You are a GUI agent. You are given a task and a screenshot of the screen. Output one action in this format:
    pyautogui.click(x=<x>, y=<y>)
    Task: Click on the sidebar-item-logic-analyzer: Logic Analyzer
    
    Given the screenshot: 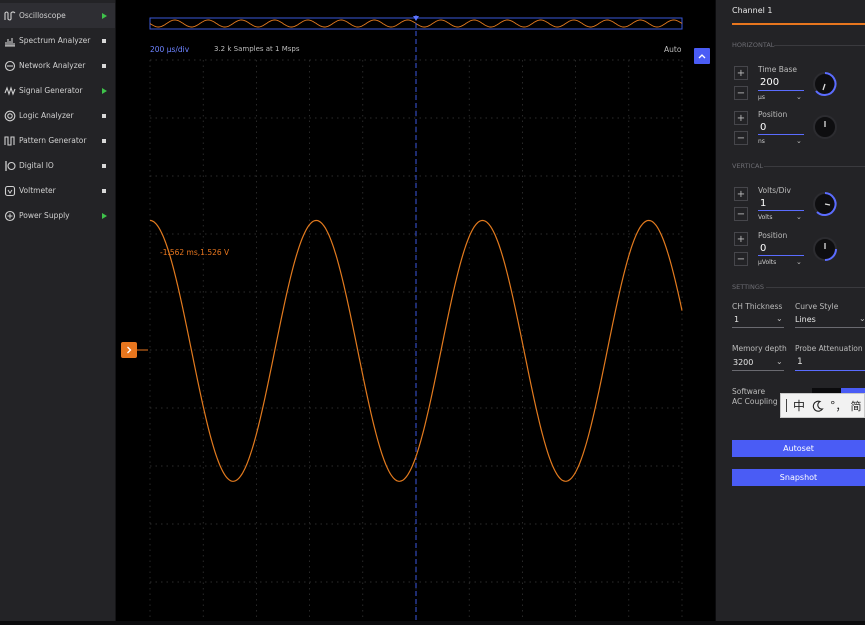 What is the action you would take?
    pyautogui.click(x=57, y=115)
    